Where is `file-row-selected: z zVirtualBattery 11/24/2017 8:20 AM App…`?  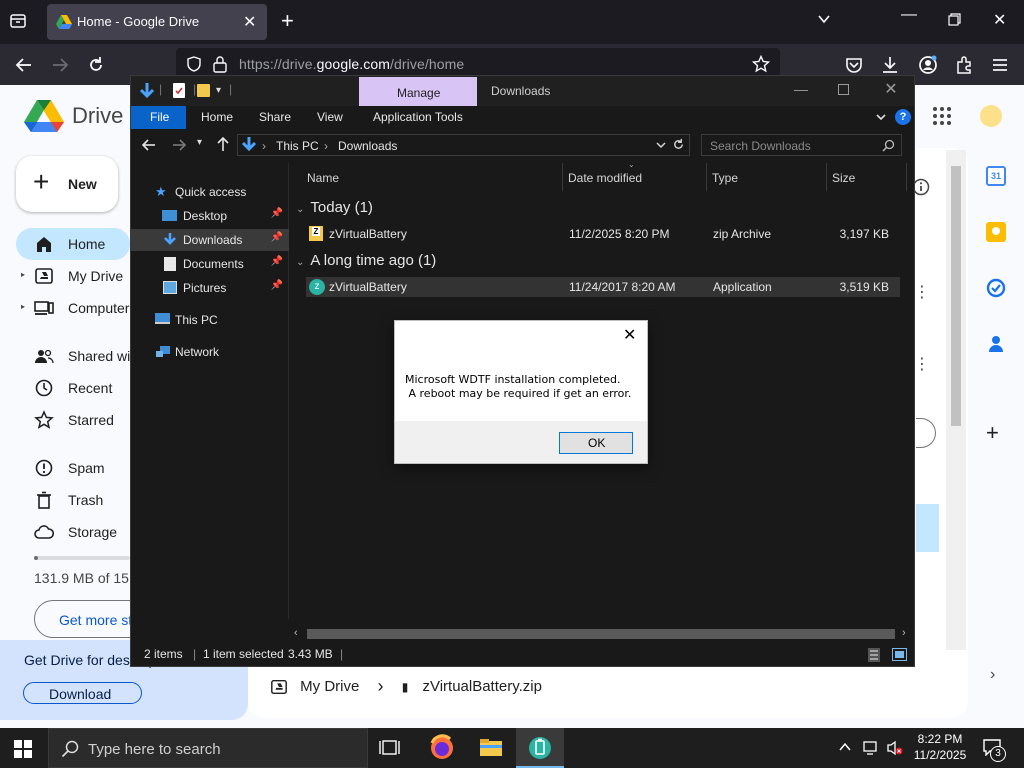 file-row-selected: z zVirtualBattery 11/24/2017 8:20 AM App… is located at coordinates (603, 287).